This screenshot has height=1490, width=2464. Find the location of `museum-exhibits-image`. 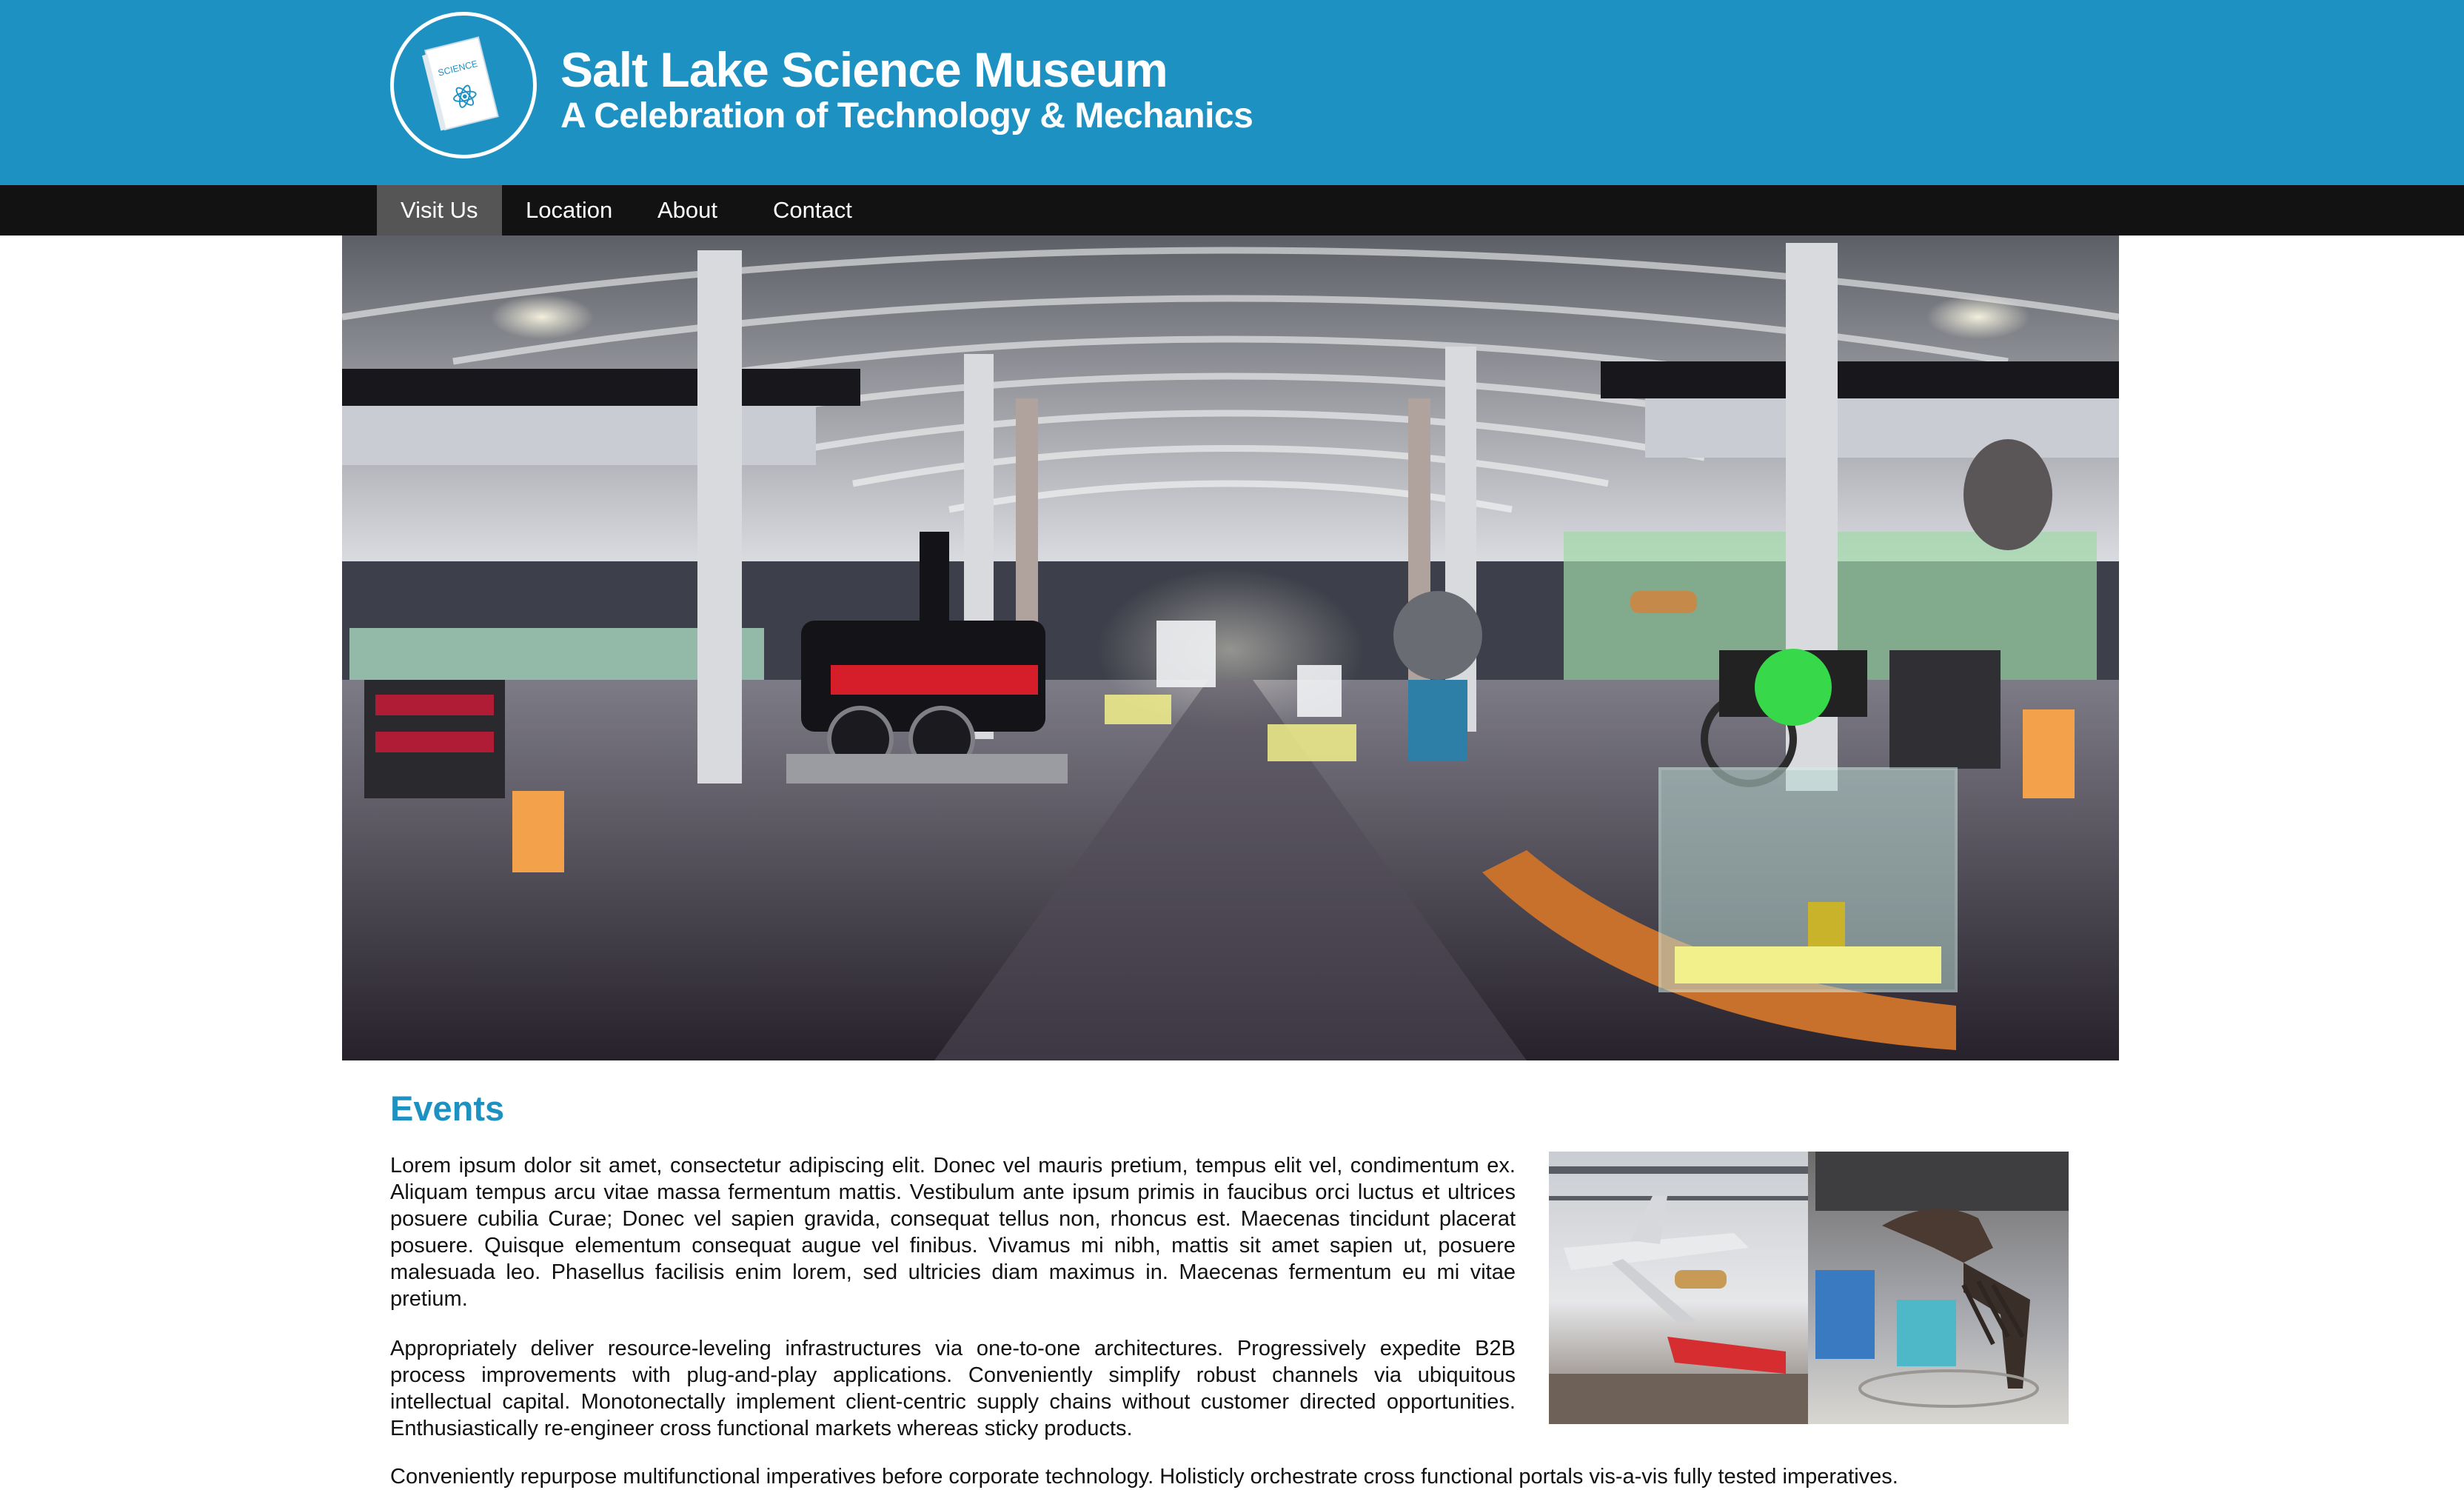

museum-exhibits-image is located at coordinates (1809, 1288).